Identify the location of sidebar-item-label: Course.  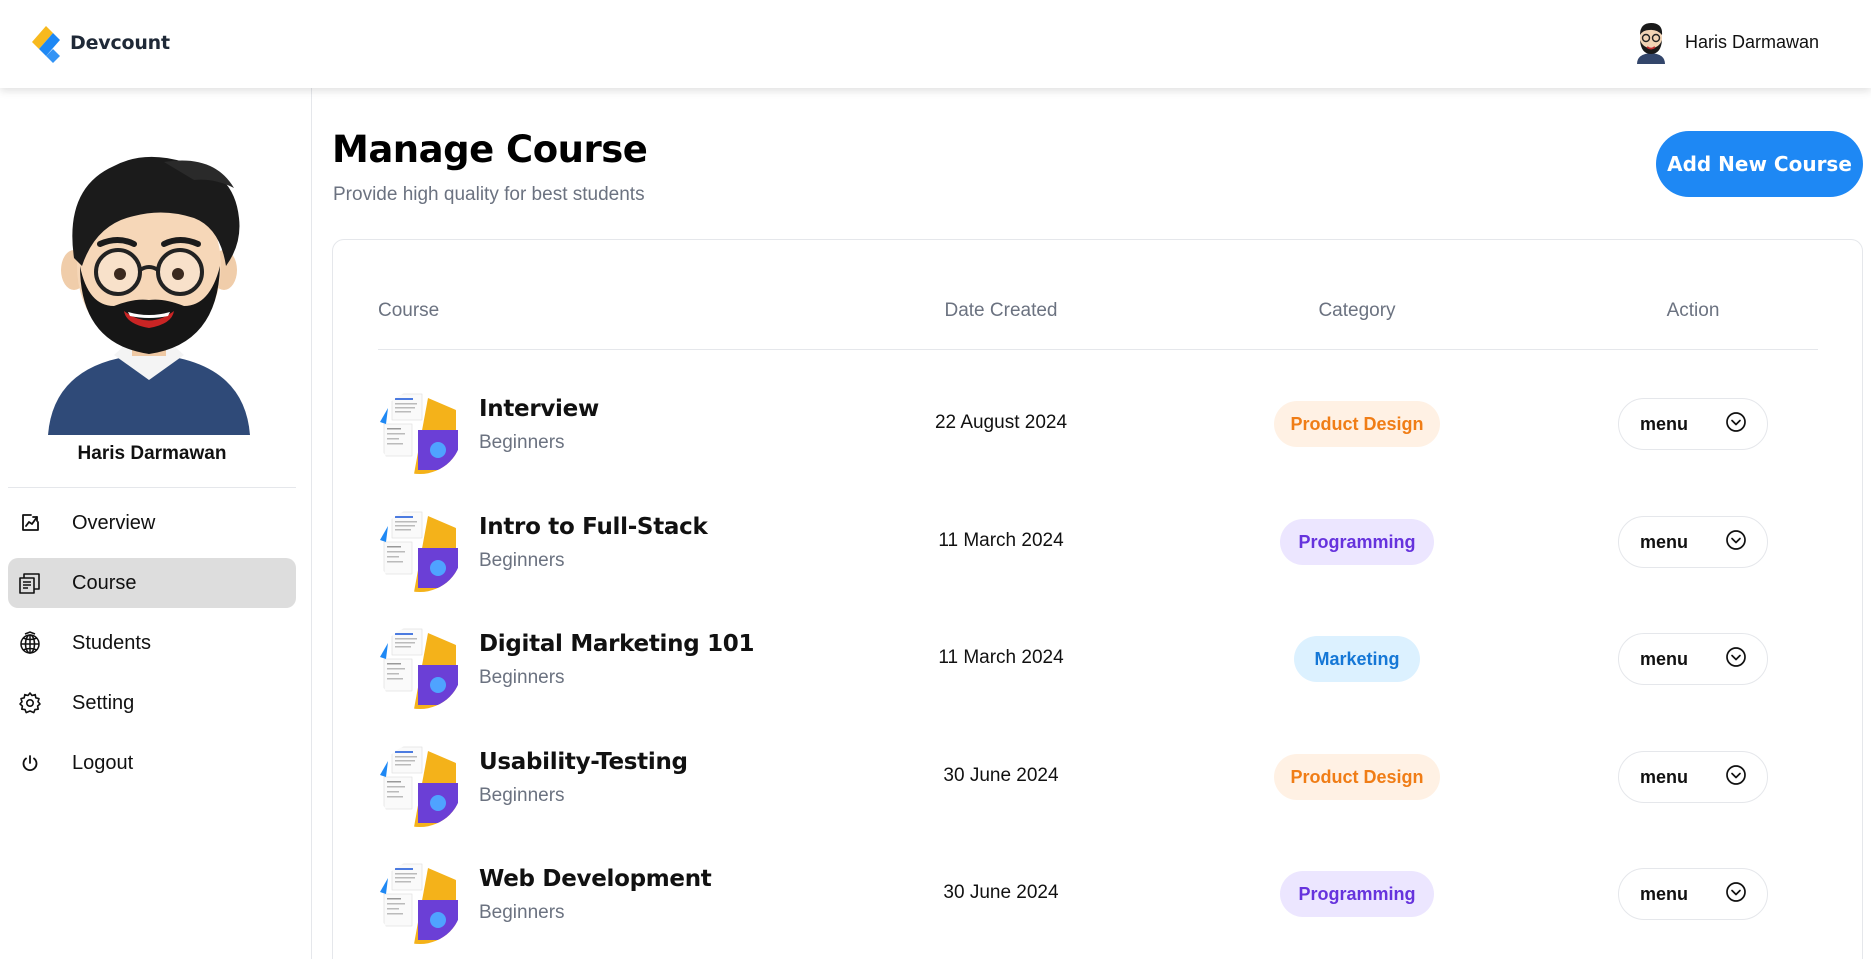
(104, 582).